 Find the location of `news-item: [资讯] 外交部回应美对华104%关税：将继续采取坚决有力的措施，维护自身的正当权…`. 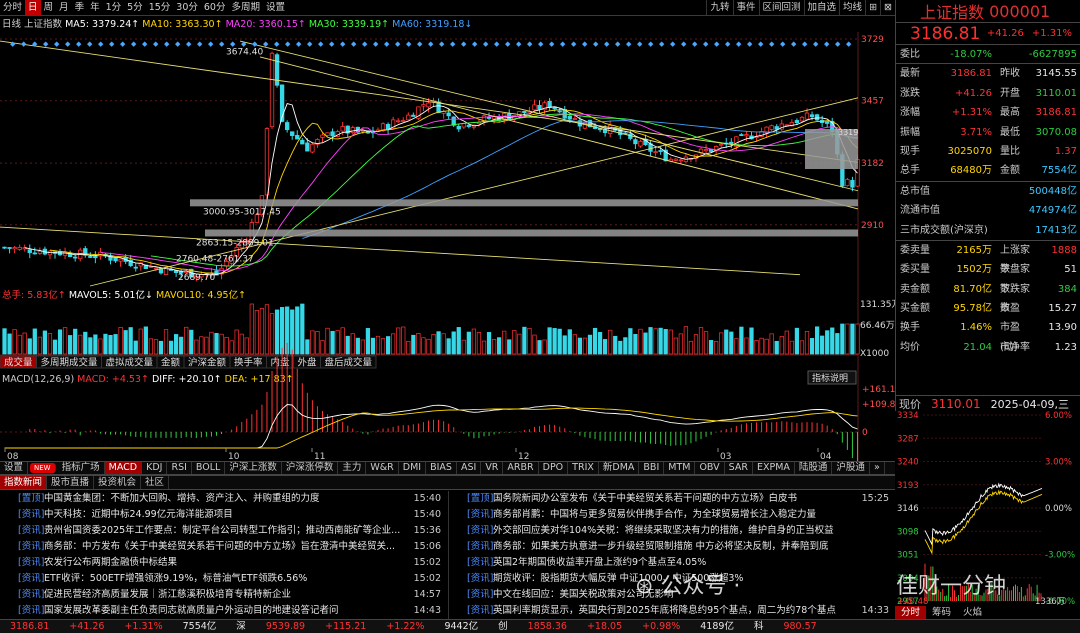

news-item: [资讯] 外交部回应美对华104%关税：将继续采取坚决有力的措施，维护自身的正当权… is located at coordinates (672, 531).